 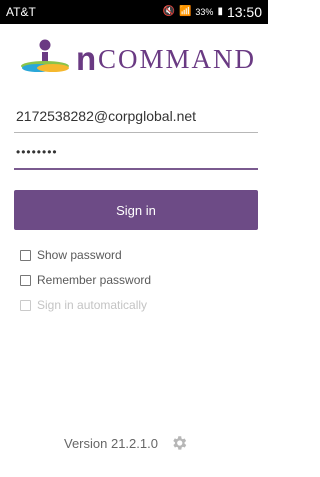 I want to click on clock: 13:50, so click(x=244, y=12).